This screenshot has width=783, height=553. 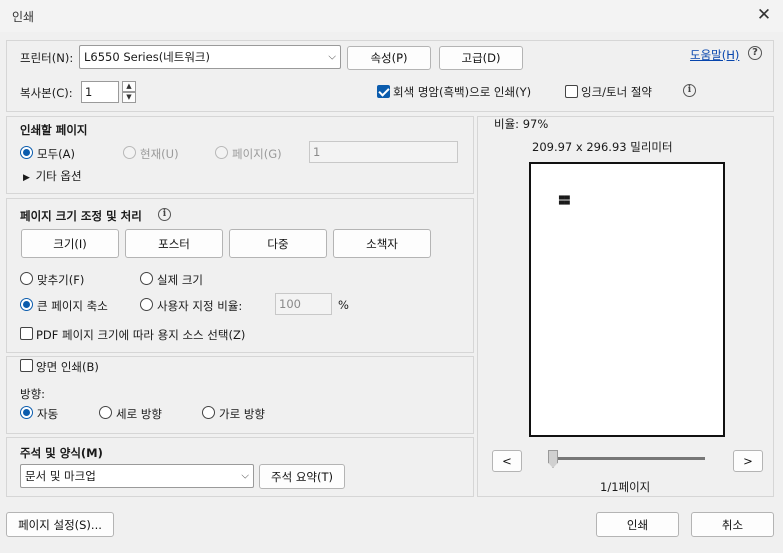 What do you see at coordinates (58, 176) in the screenshot?
I see `more-options-label: 기타 옵션` at bounding box center [58, 176].